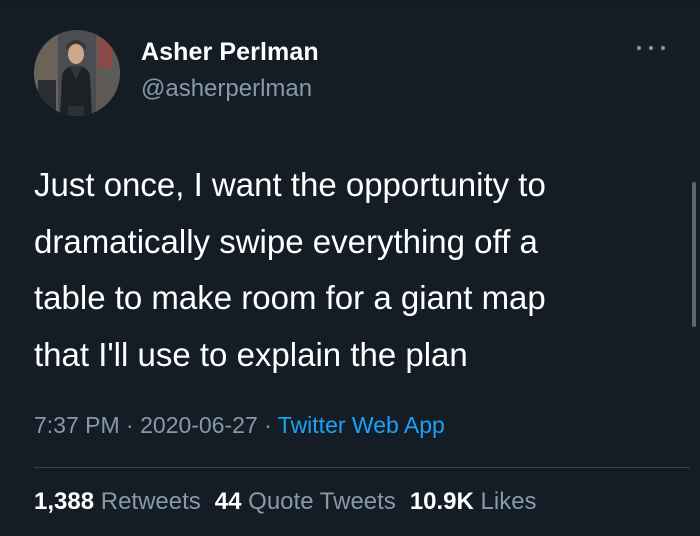  Describe the element at coordinates (77, 425) in the screenshot. I see `tweet-time: 7:37 PM` at that location.